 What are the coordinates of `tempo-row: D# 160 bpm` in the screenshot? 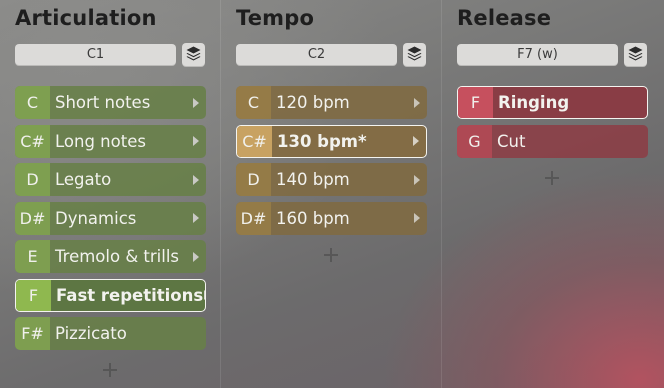 It's located at (331, 218).